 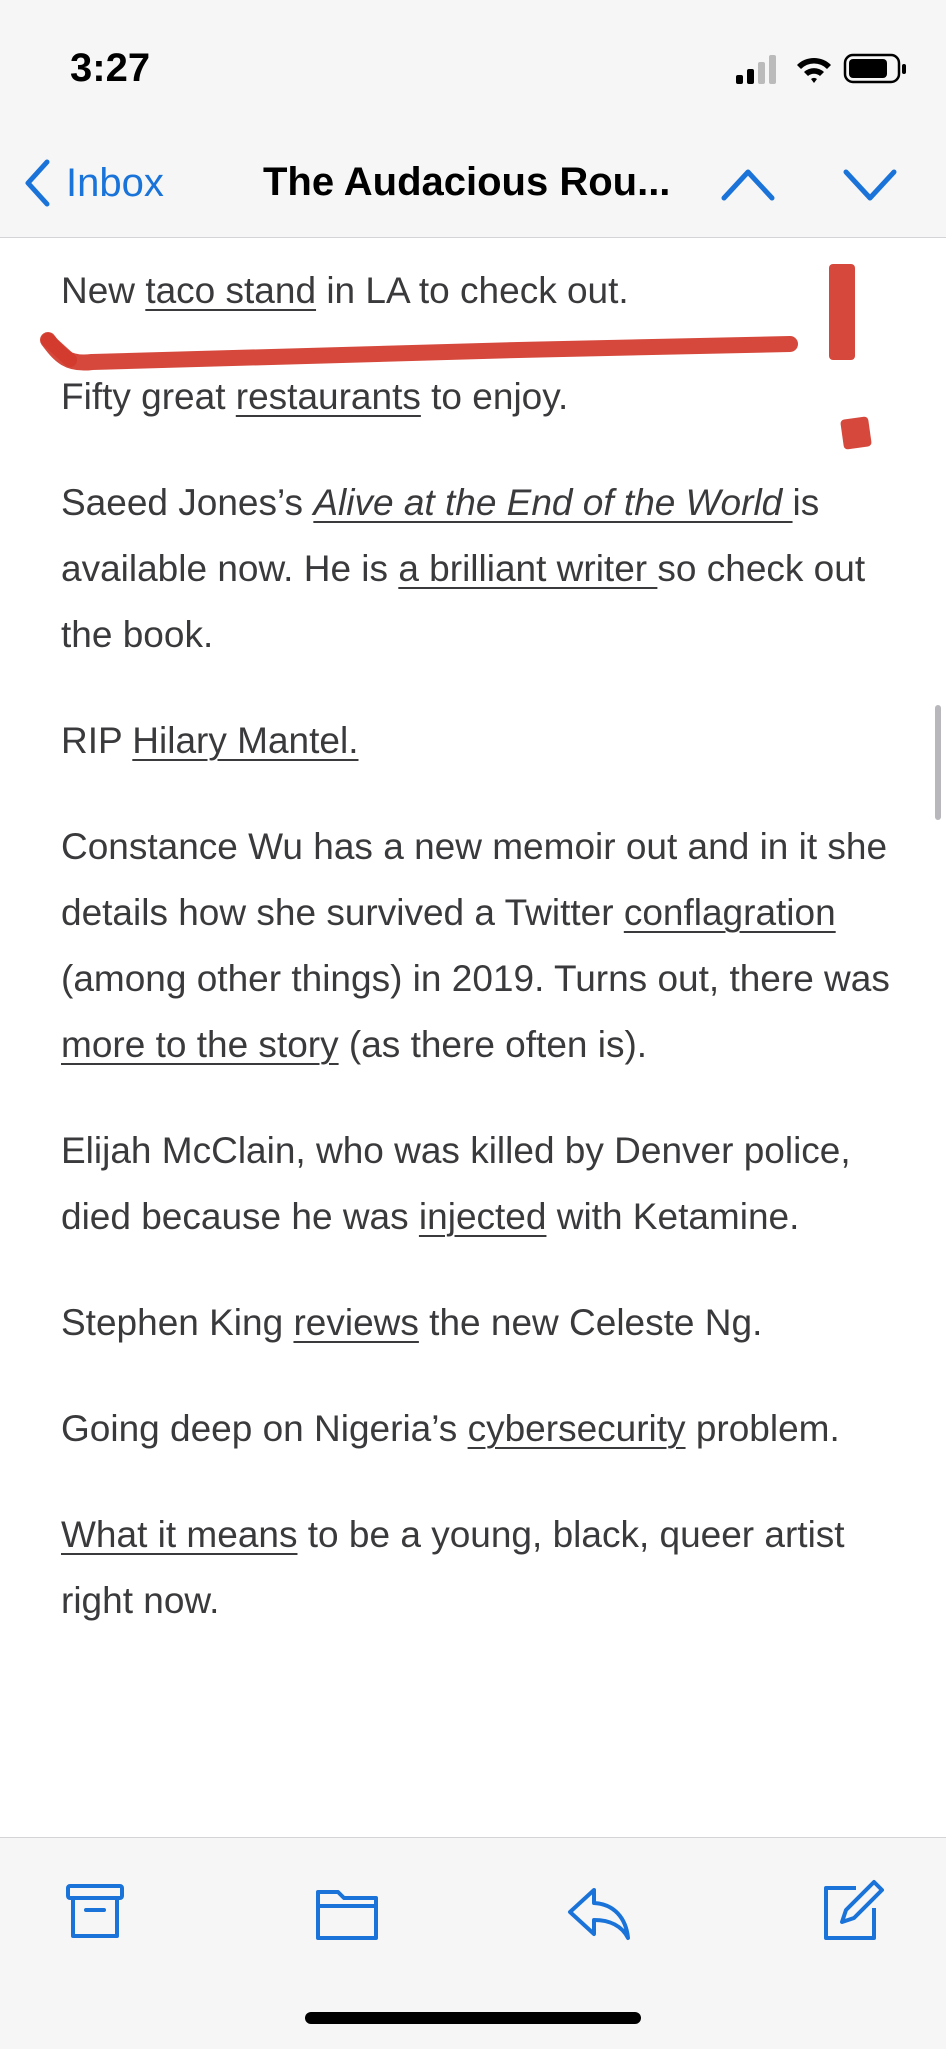 I want to click on email-paragraph: Stephen King reviews the new Celeste Ng., so click(x=481, y=1323).